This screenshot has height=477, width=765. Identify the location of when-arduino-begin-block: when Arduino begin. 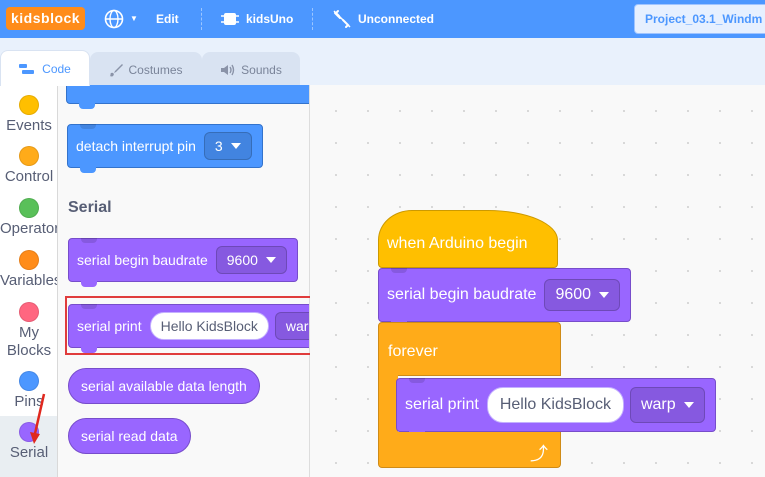
(468, 239).